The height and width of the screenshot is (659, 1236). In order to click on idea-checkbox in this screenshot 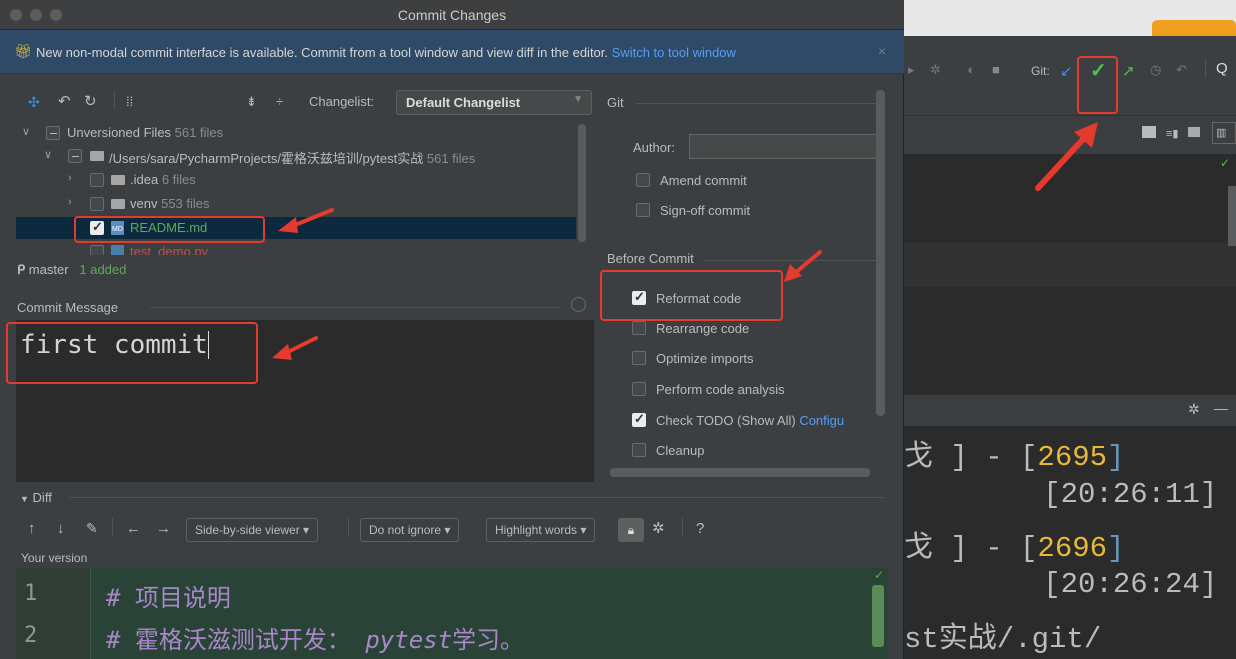, I will do `click(97, 180)`.